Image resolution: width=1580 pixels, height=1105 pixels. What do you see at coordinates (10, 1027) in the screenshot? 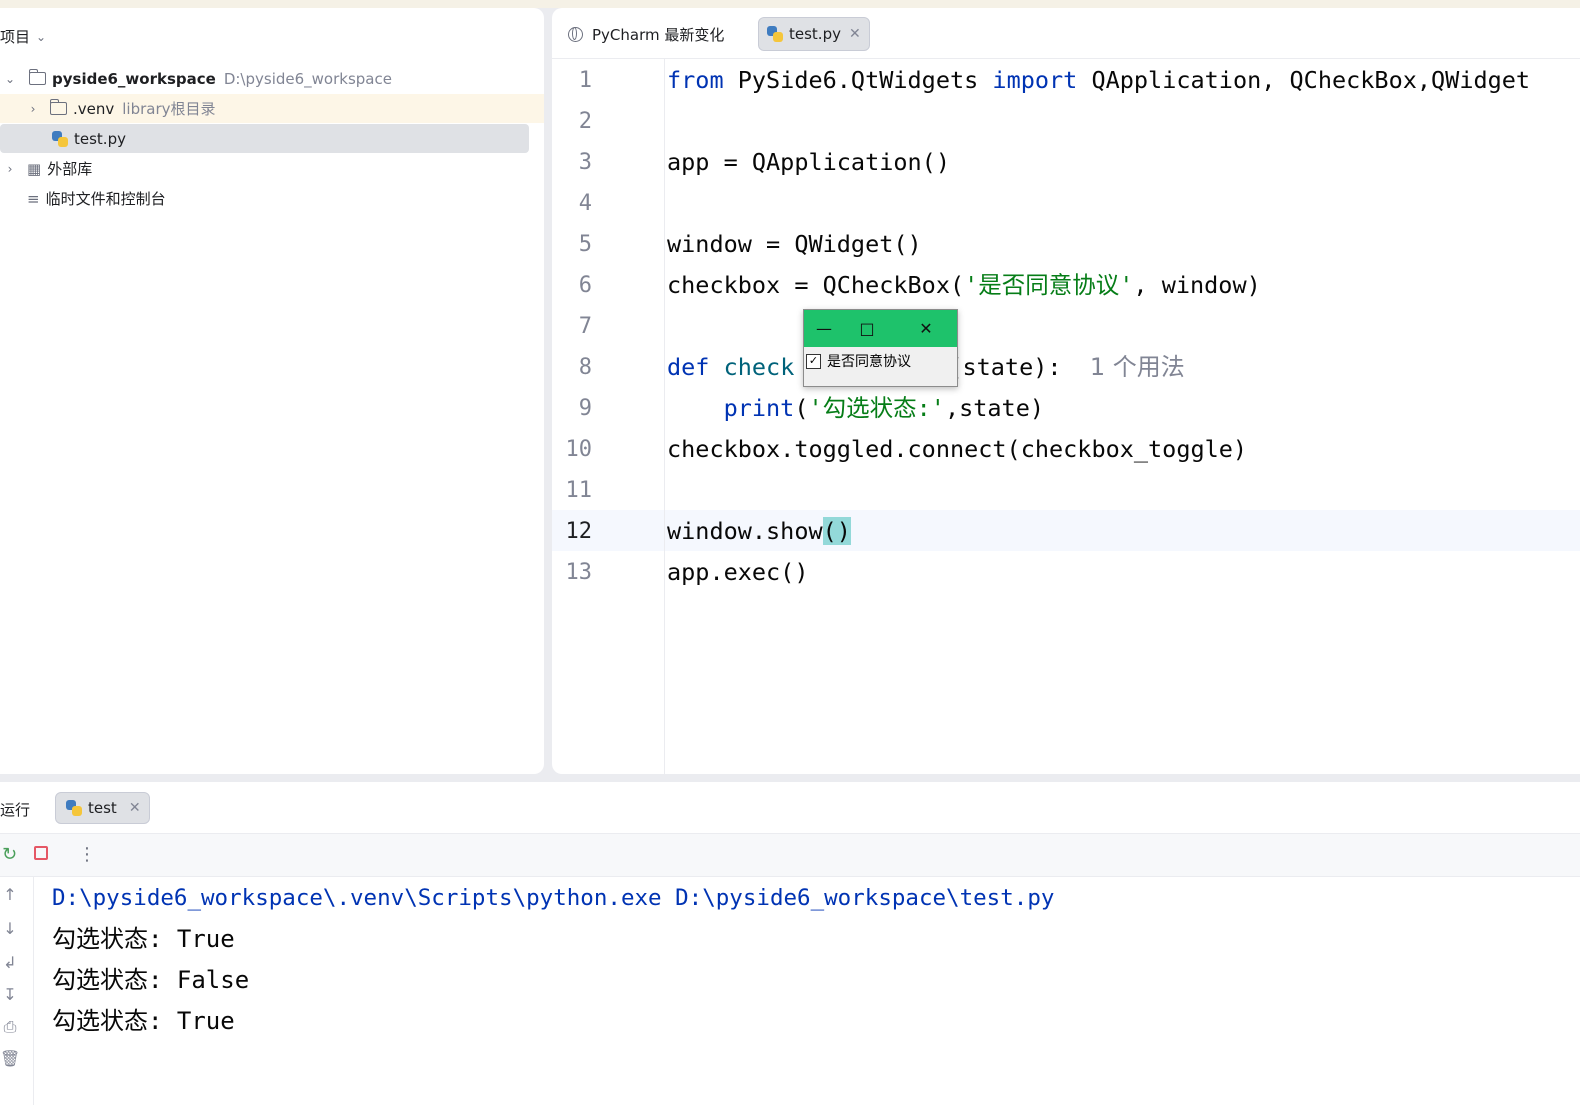
I see `print-icon: ⎙` at bounding box center [10, 1027].